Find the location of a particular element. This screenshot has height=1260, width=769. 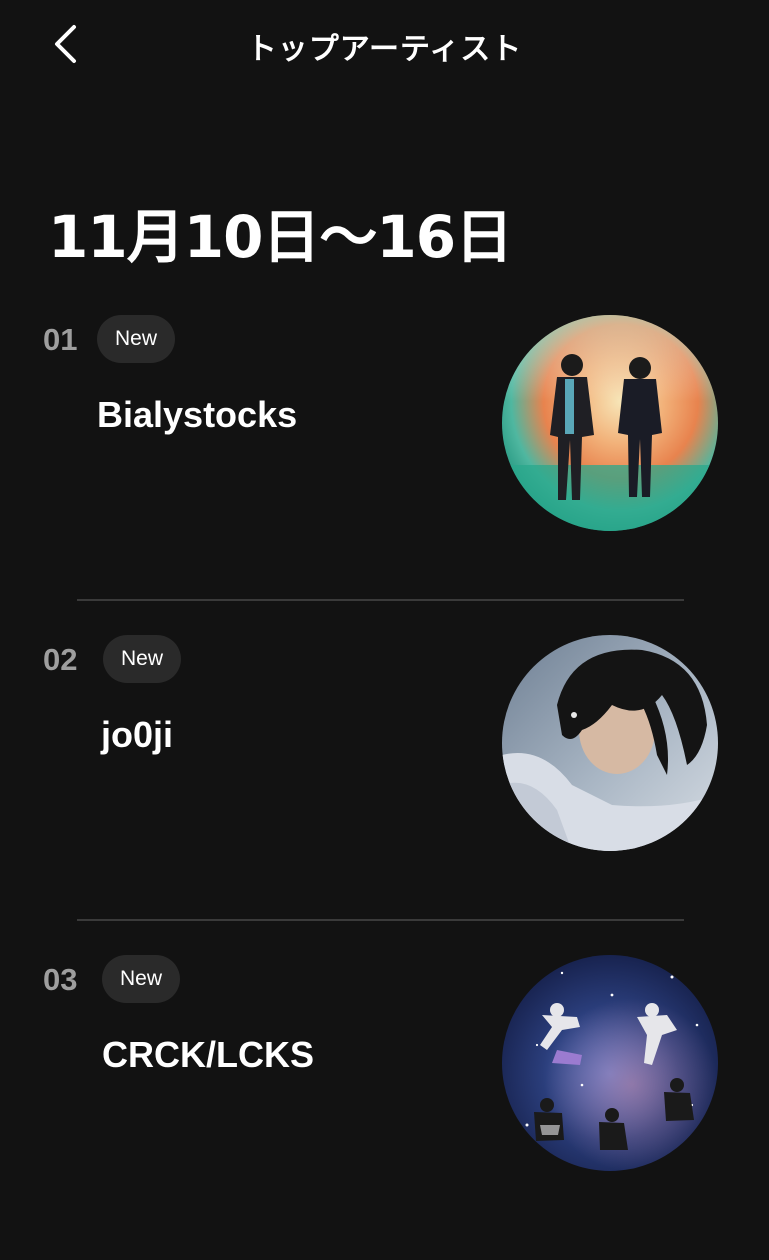

rank-number: 02 is located at coordinates (60, 659).